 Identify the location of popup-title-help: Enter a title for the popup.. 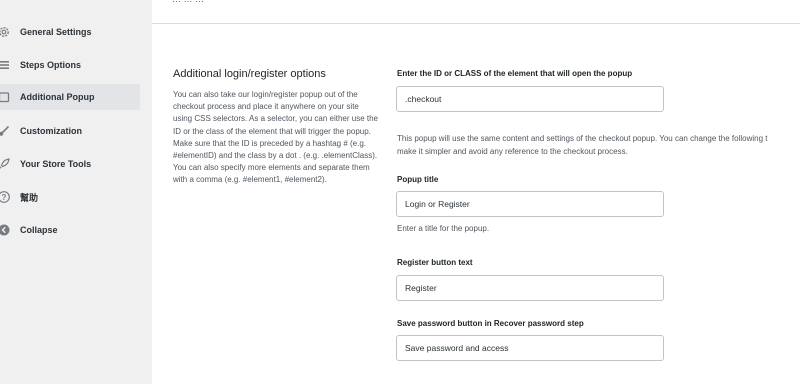
(443, 228).